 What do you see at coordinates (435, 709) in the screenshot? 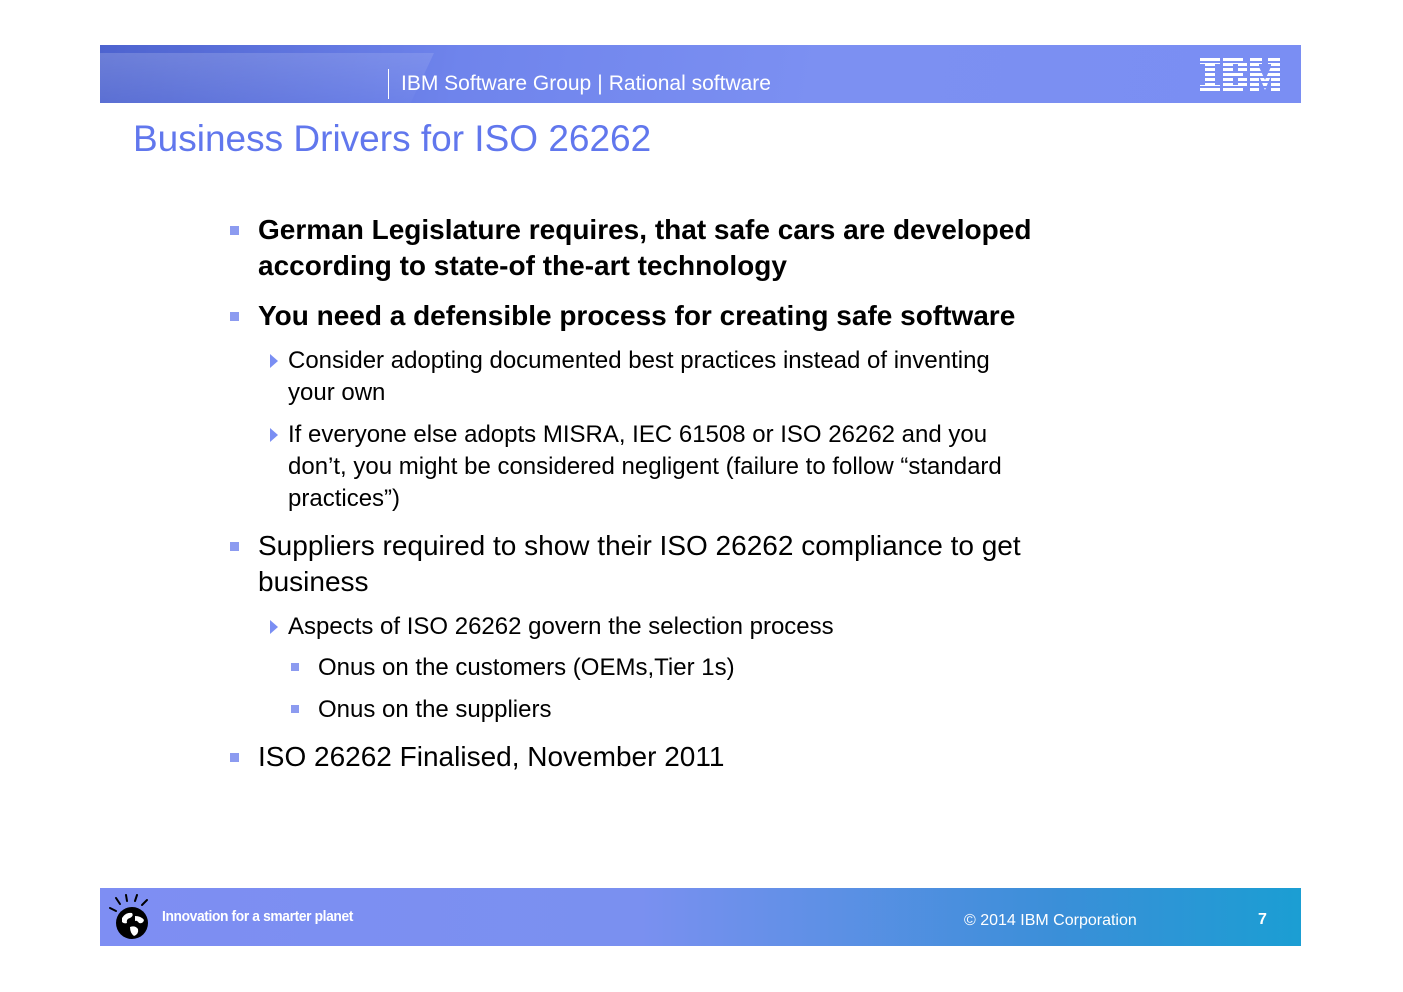
I see `sub-3-1-2-text: Onus on the suppliers` at bounding box center [435, 709].